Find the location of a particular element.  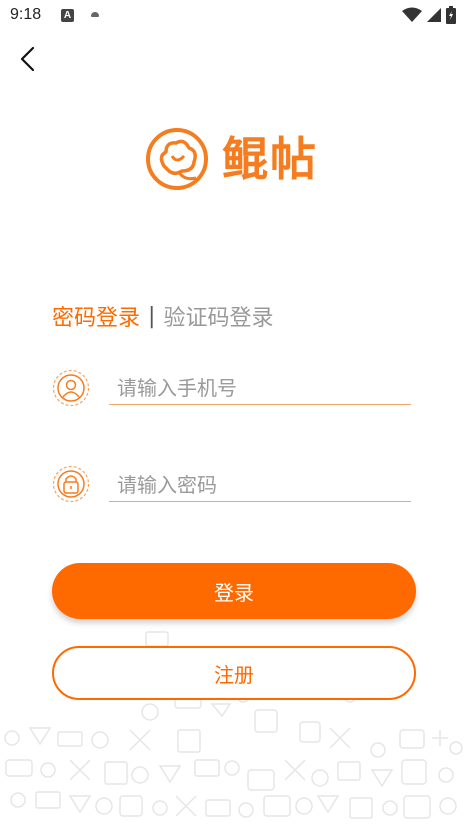

app-logo: 鲲帖 is located at coordinates (231, 159).